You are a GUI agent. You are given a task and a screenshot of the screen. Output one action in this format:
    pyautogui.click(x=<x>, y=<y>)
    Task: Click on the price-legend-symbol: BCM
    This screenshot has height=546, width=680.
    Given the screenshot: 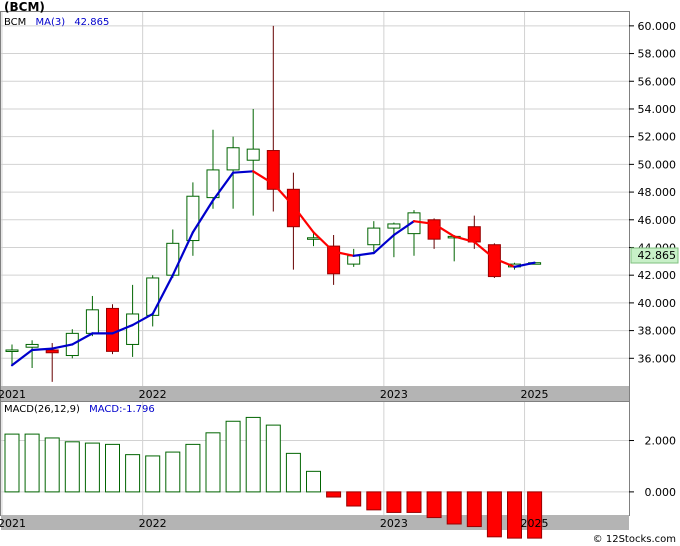 What is the action you would take?
    pyautogui.click(x=15, y=22)
    